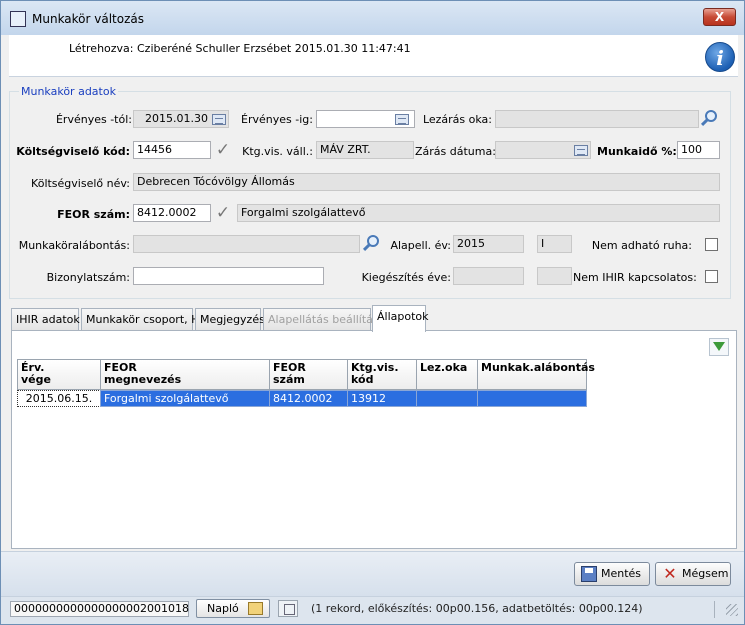 Image resolution: width=745 pixels, height=625 pixels. Describe the element at coordinates (143, 319) in the screenshot. I see `tab-munkakor-csoport: Munkakör csoport, HF` at that location.